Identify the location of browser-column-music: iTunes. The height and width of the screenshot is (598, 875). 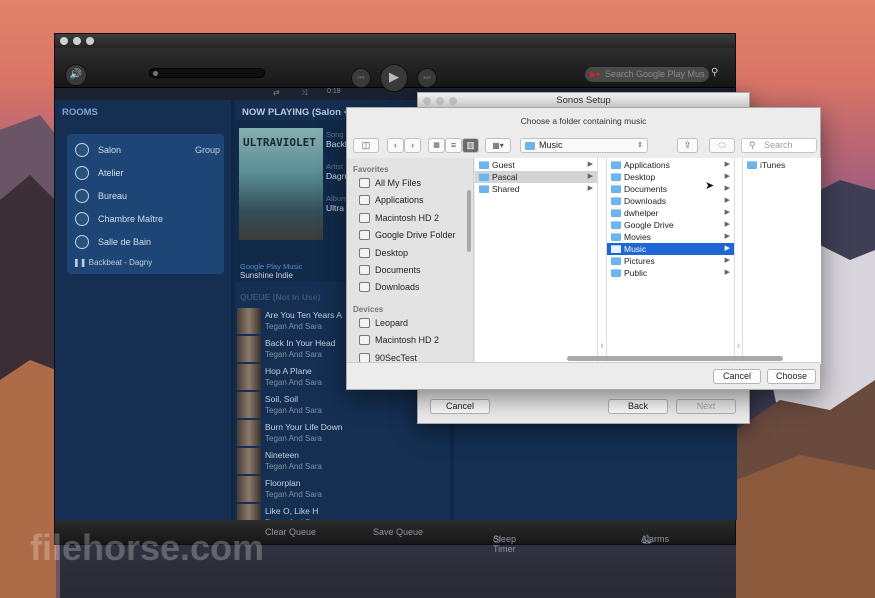
(782, 261).